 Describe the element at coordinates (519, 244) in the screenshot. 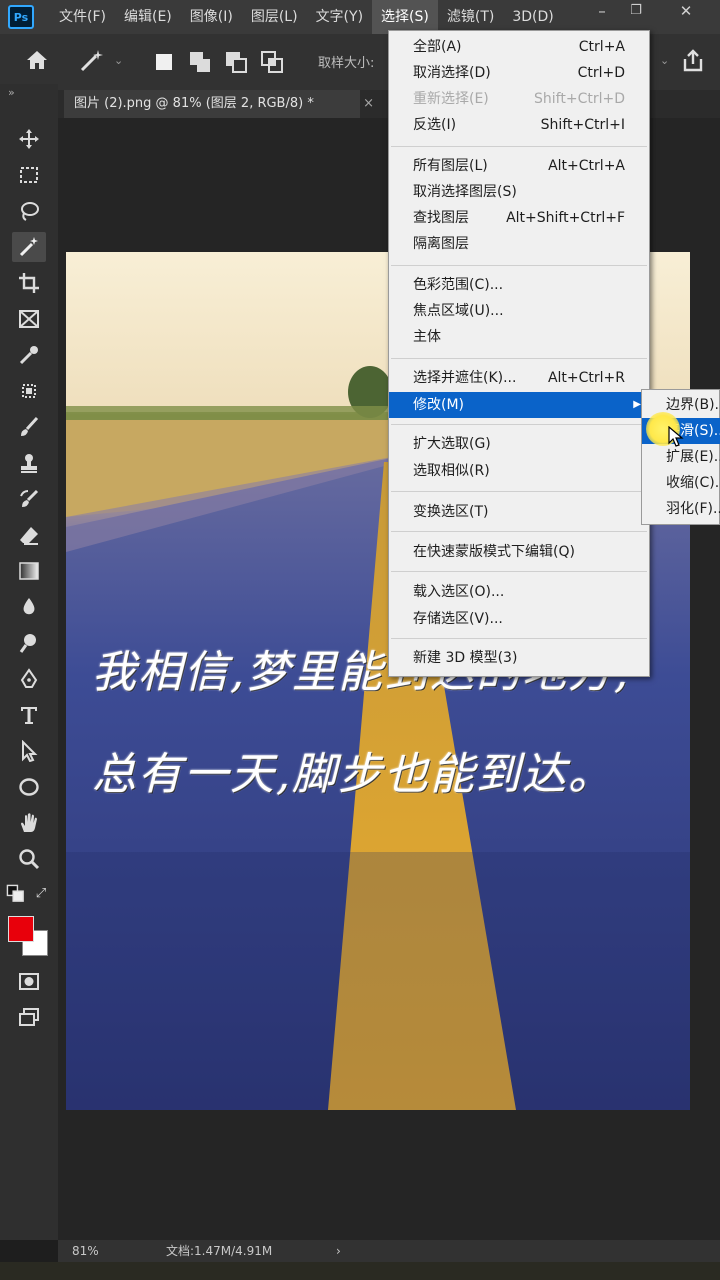

I see `menu-item-isolate-layers: 隔离图层` at that location.